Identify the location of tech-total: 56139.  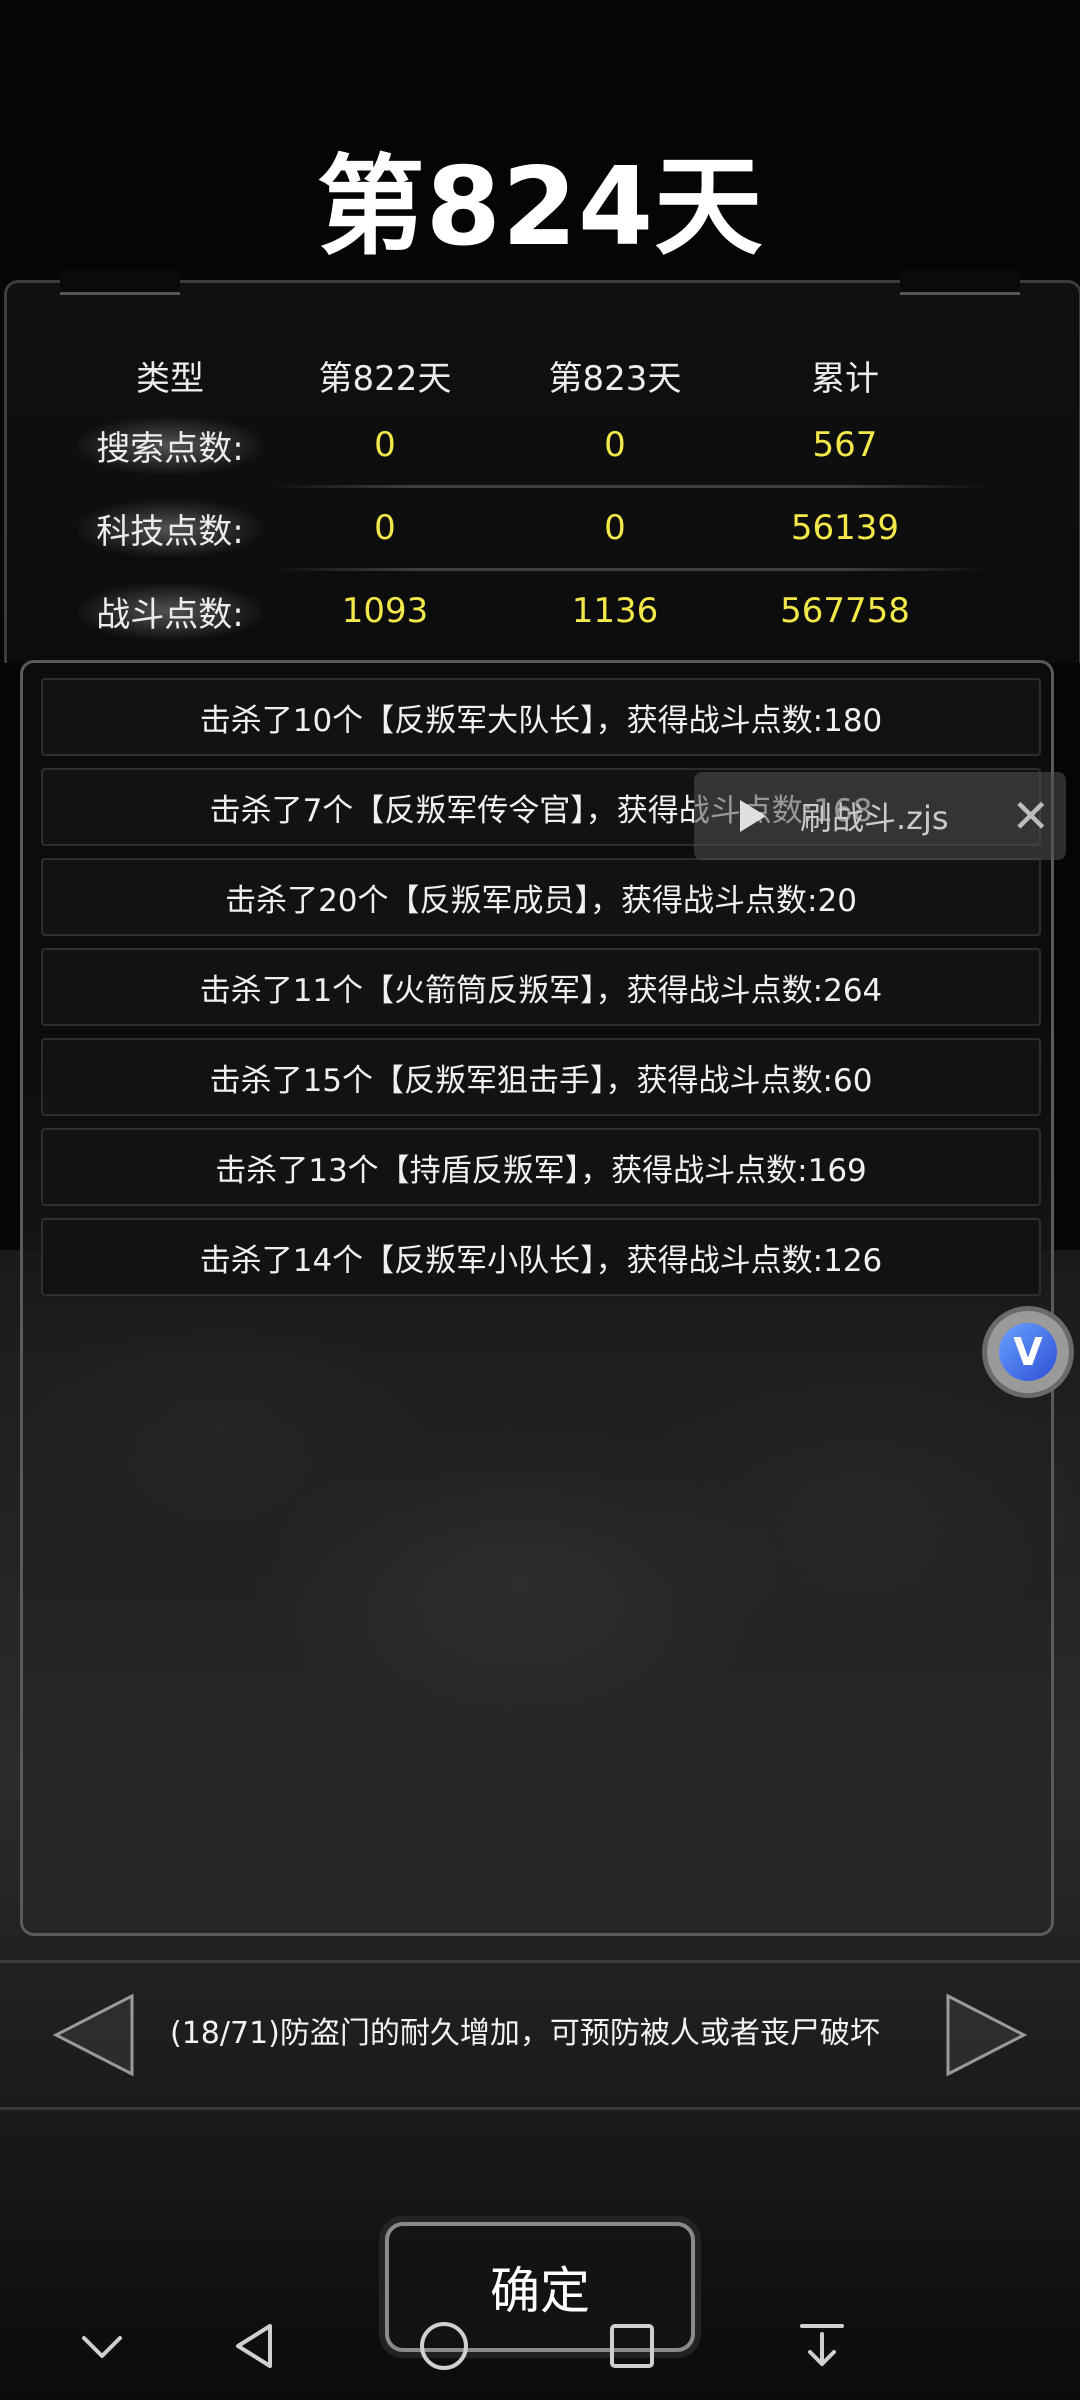
(845, 528).